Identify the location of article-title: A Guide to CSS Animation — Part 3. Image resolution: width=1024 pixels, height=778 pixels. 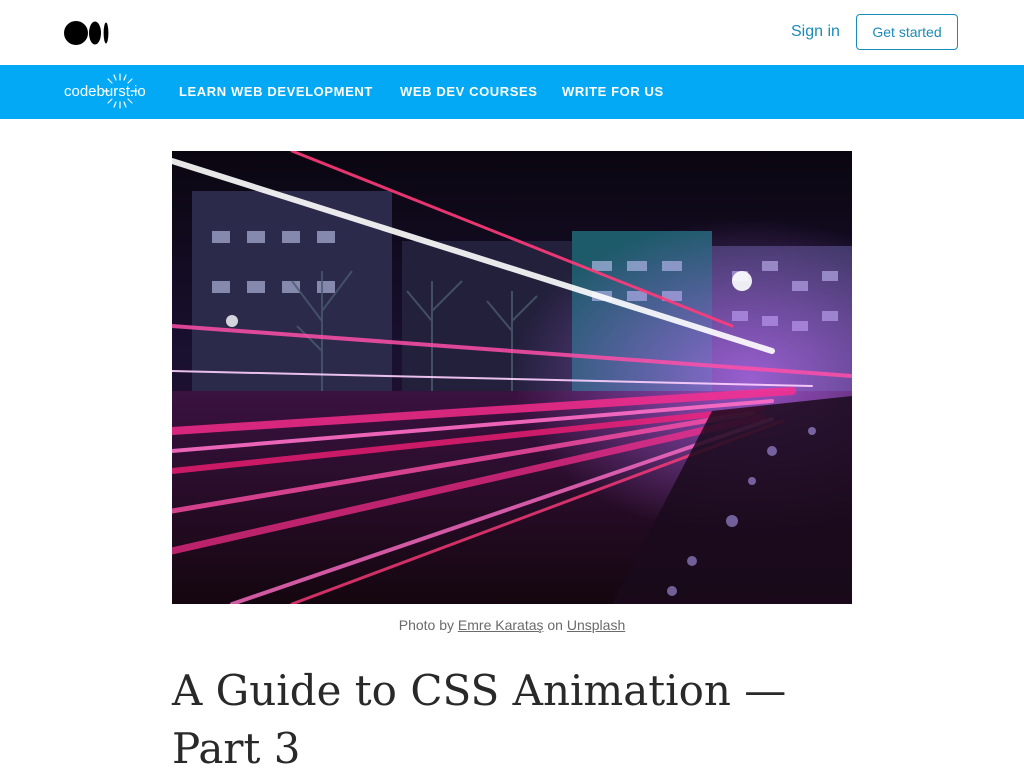
(479, 719).